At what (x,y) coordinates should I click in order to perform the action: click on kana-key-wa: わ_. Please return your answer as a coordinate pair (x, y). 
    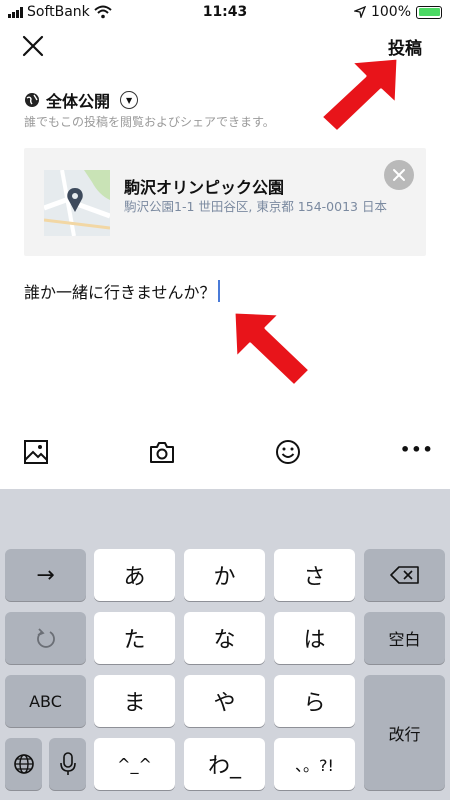
    Looking at the image, I should click on (224, 764).